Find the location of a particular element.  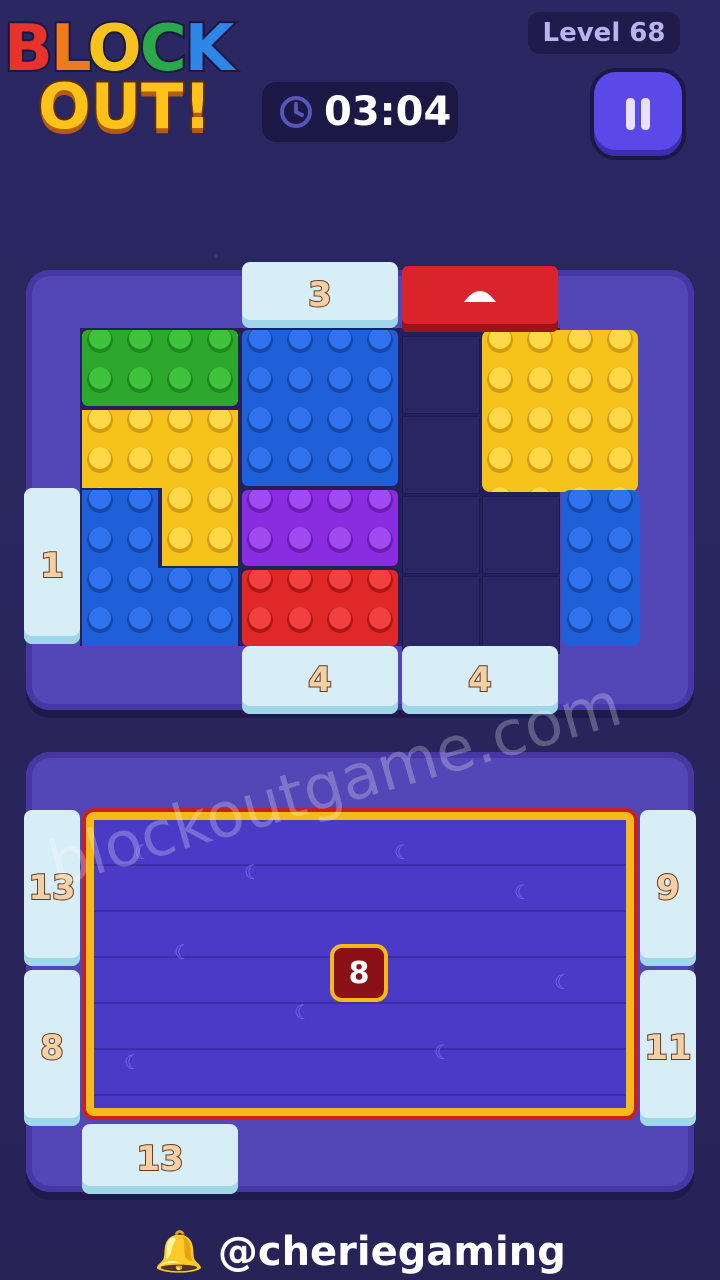

bell-icon: 🔔 is located at coordinates (179, 1252).